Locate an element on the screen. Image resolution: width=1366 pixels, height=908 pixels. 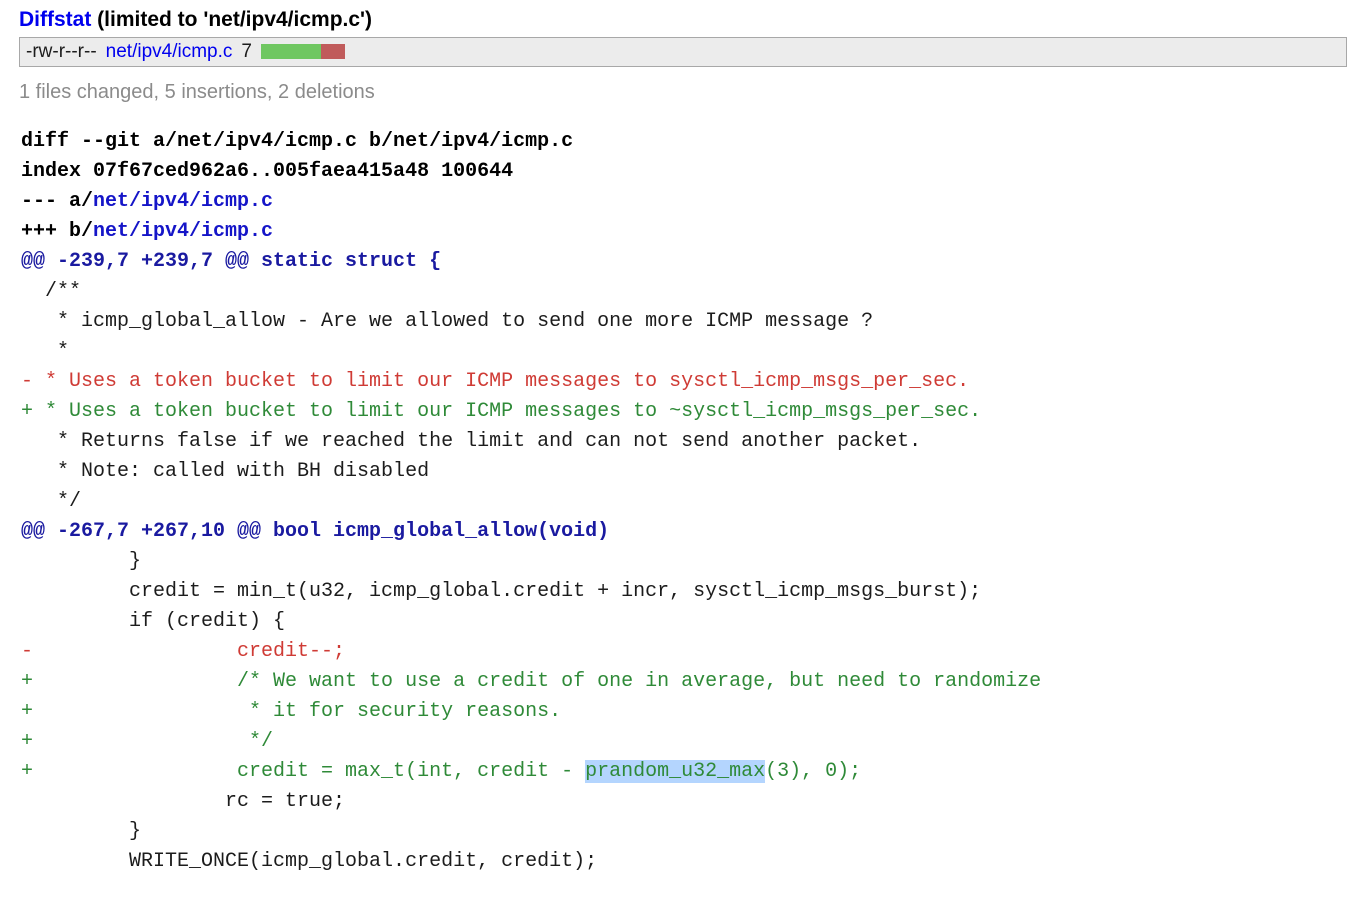
diff-file-header-line: +++ b/net/ipv4/icmp.c is located at coordinates (693, 232).